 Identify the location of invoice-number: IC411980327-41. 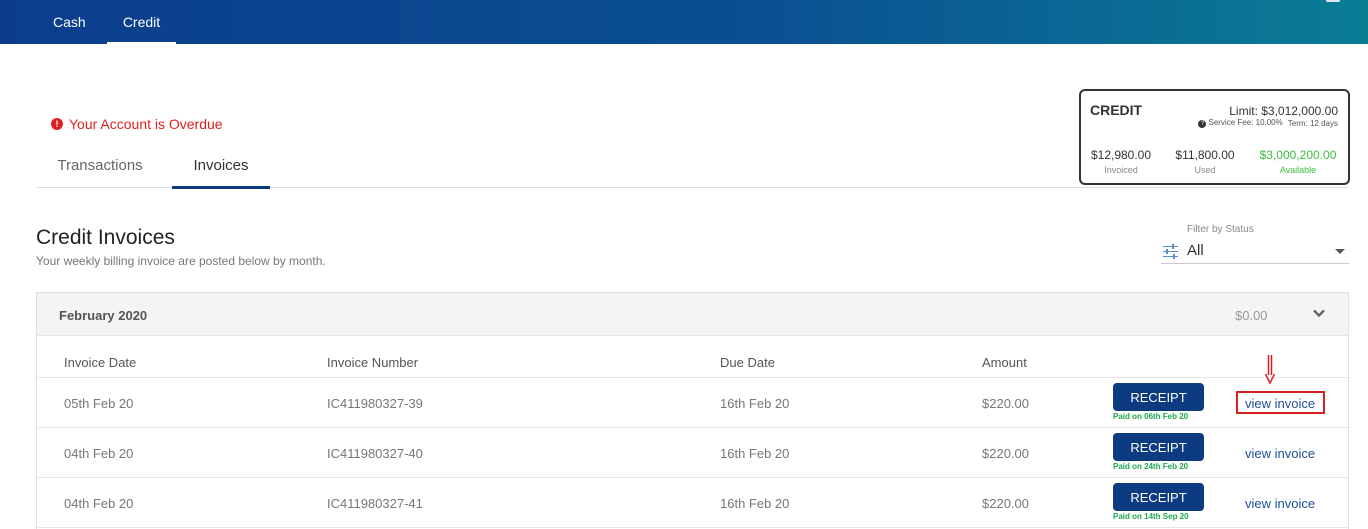
(375, 503).